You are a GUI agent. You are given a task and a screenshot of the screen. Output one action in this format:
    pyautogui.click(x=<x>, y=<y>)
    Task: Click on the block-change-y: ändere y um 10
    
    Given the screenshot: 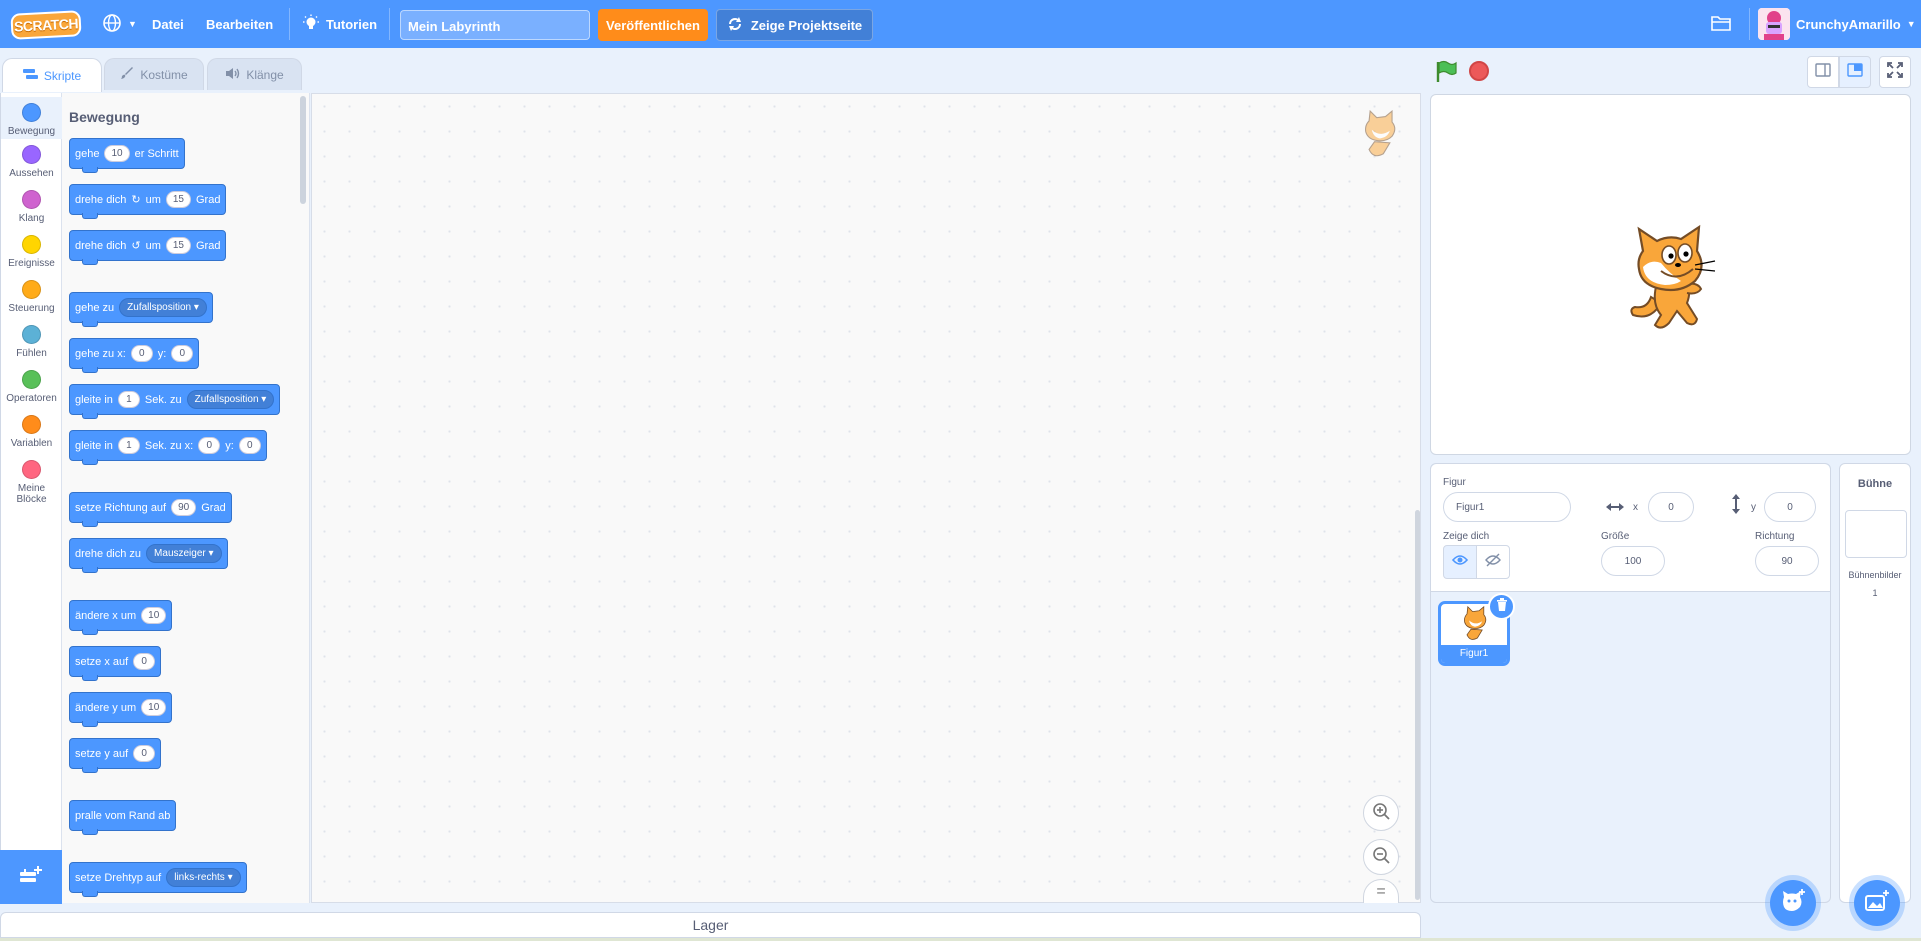 What is the action you would take?
    pyautogui.click(x=121, y=709)
    